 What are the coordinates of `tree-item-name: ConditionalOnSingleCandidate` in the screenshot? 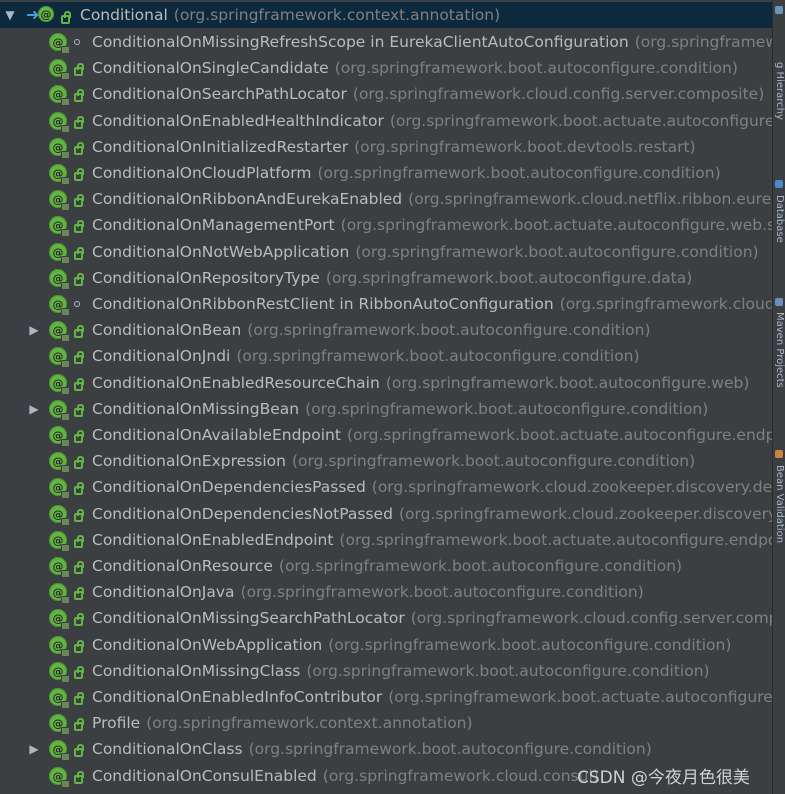 It's located at (210, 68).